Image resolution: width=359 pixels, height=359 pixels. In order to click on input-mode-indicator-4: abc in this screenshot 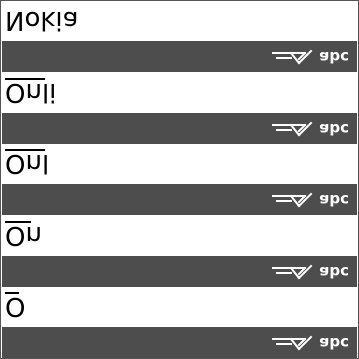, I will do `click(310, 272)`.